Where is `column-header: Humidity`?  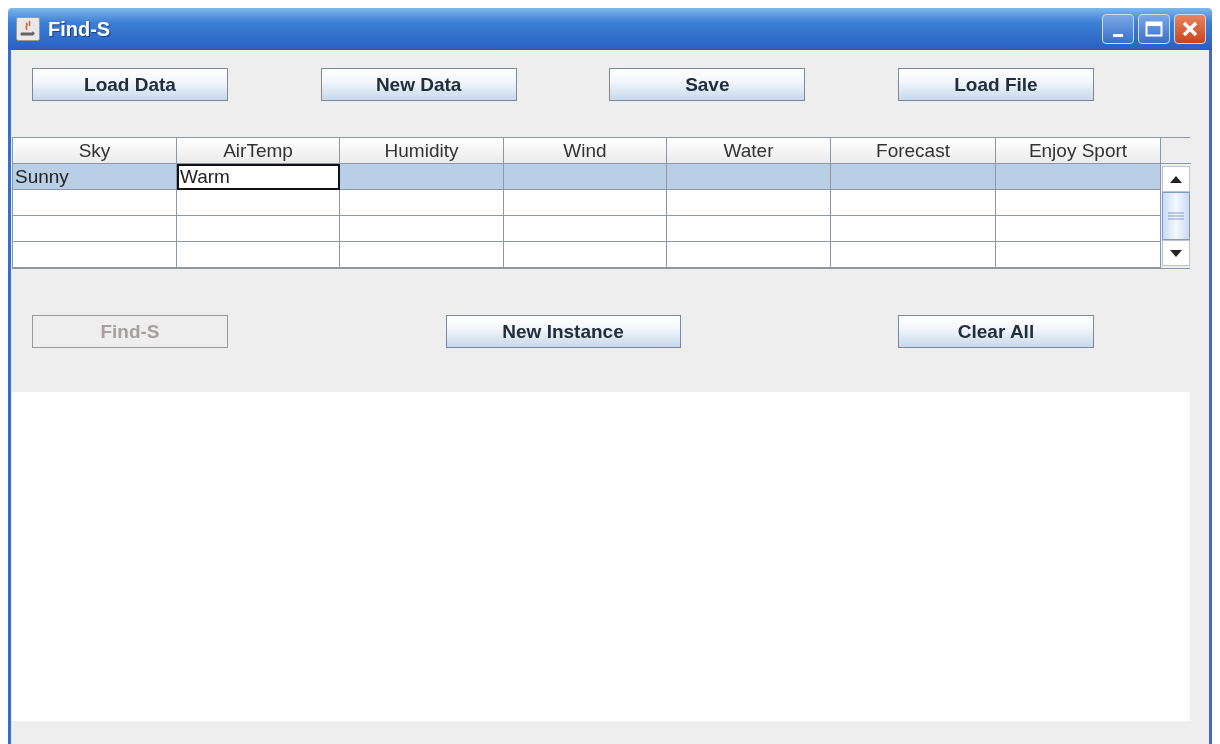
column-header: Humidity is located at coordinates (422, 151).